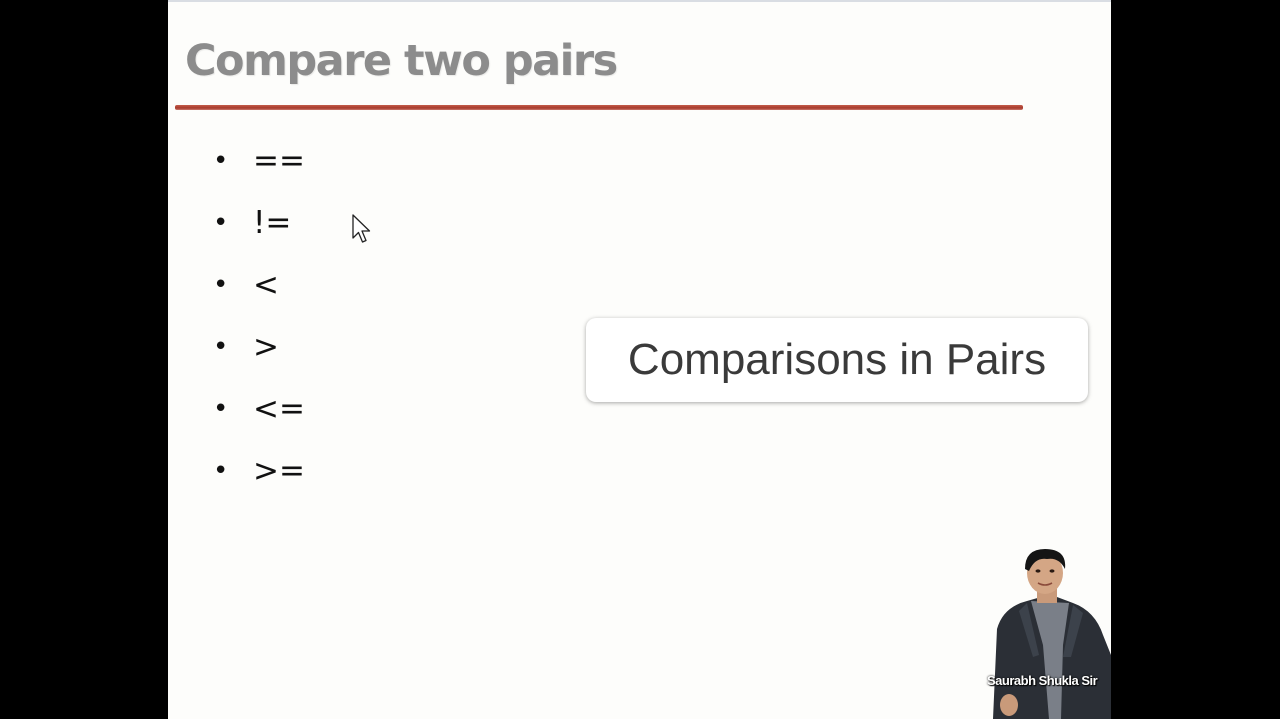 This screenshot has height=719, width=1280. I want to click on presenter-name: Saurabh Shukla Sir, so click(1042, 680).